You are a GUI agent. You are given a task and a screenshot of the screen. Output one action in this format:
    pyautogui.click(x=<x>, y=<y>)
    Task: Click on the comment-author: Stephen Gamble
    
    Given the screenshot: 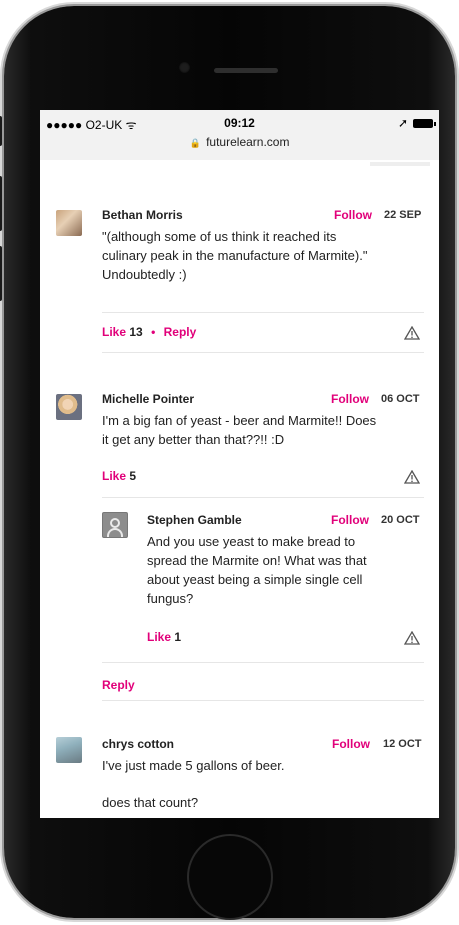 What is the action you would take?
    pyautogui.click(x=194, y=520)
    